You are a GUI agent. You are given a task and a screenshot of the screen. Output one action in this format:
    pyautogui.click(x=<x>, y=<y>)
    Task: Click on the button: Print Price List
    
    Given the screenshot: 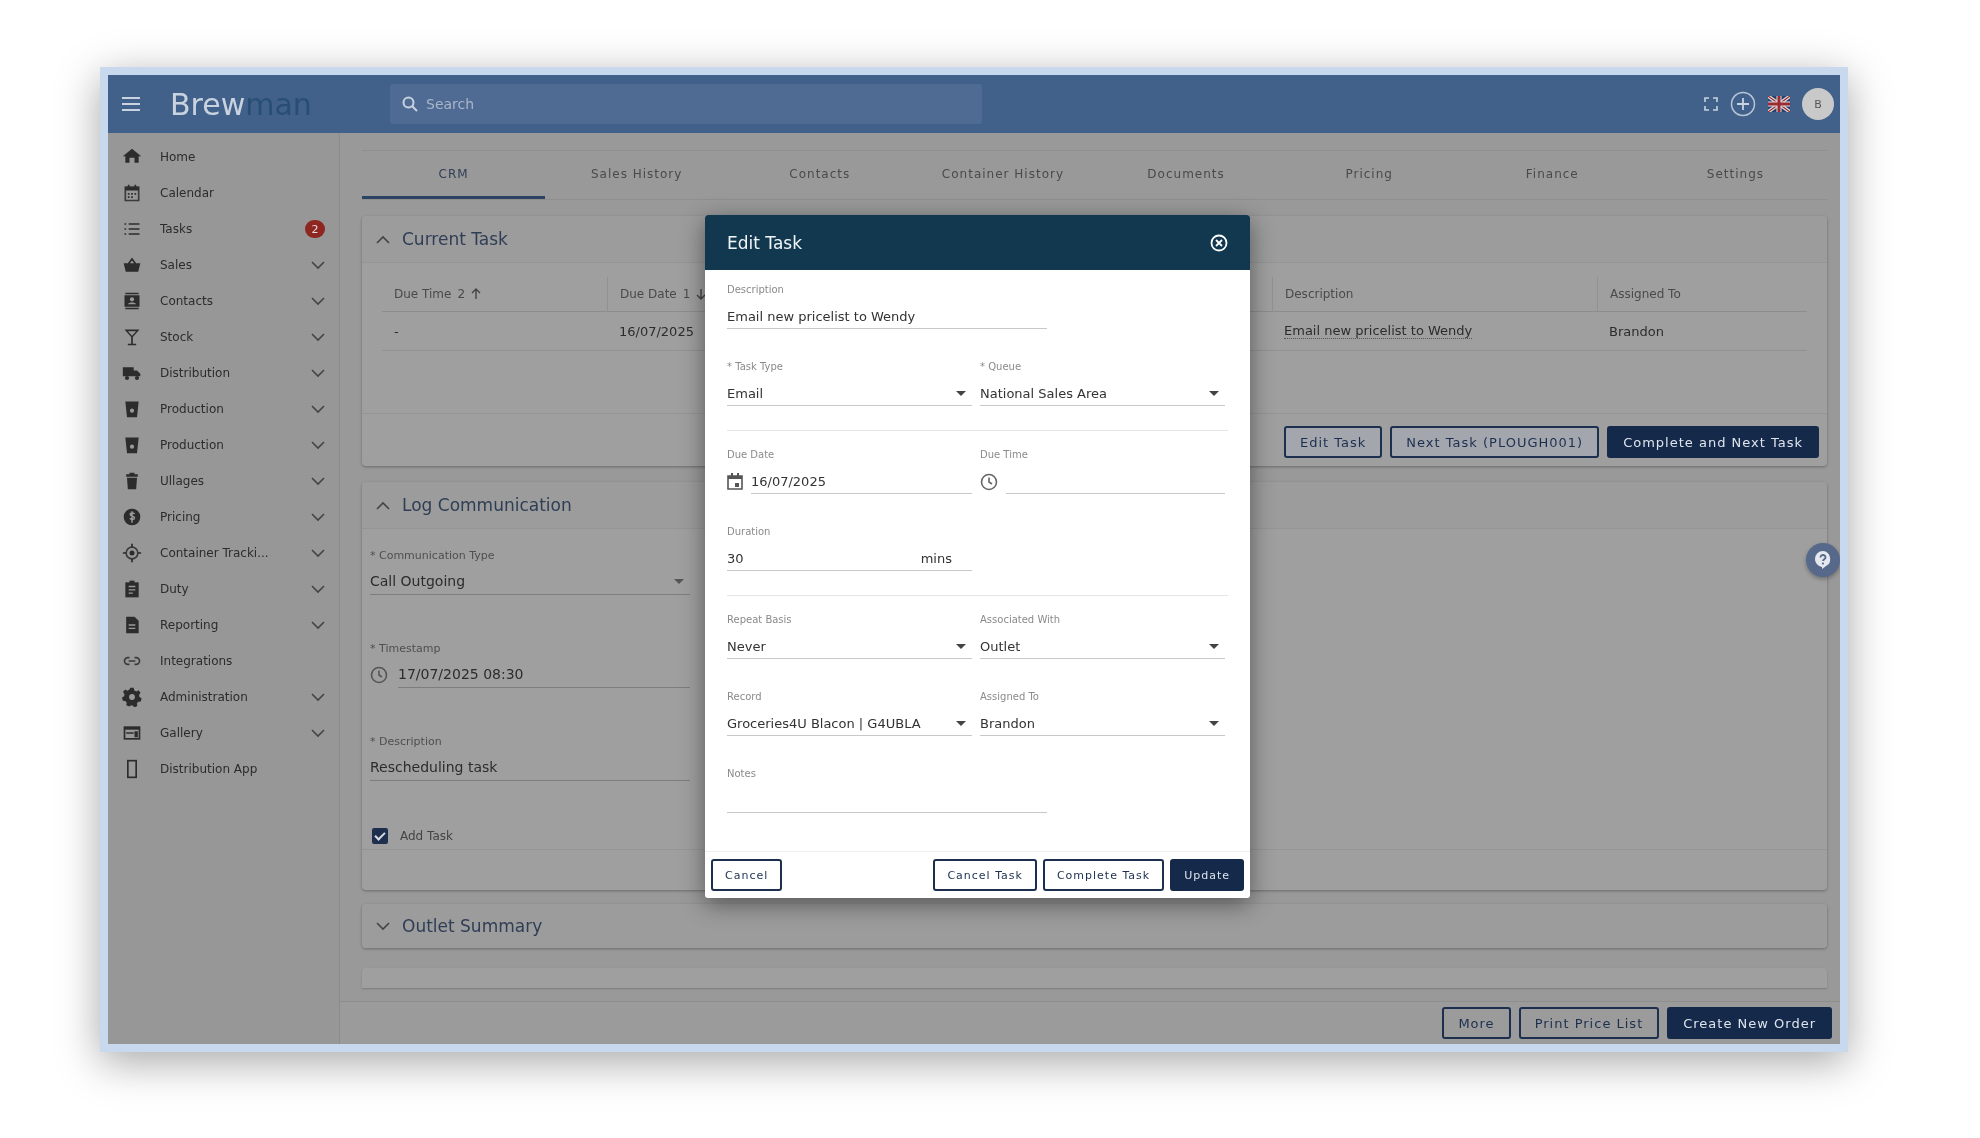 What is the action you would take?
    pyautogui.click(x=1589, y=1023)
    